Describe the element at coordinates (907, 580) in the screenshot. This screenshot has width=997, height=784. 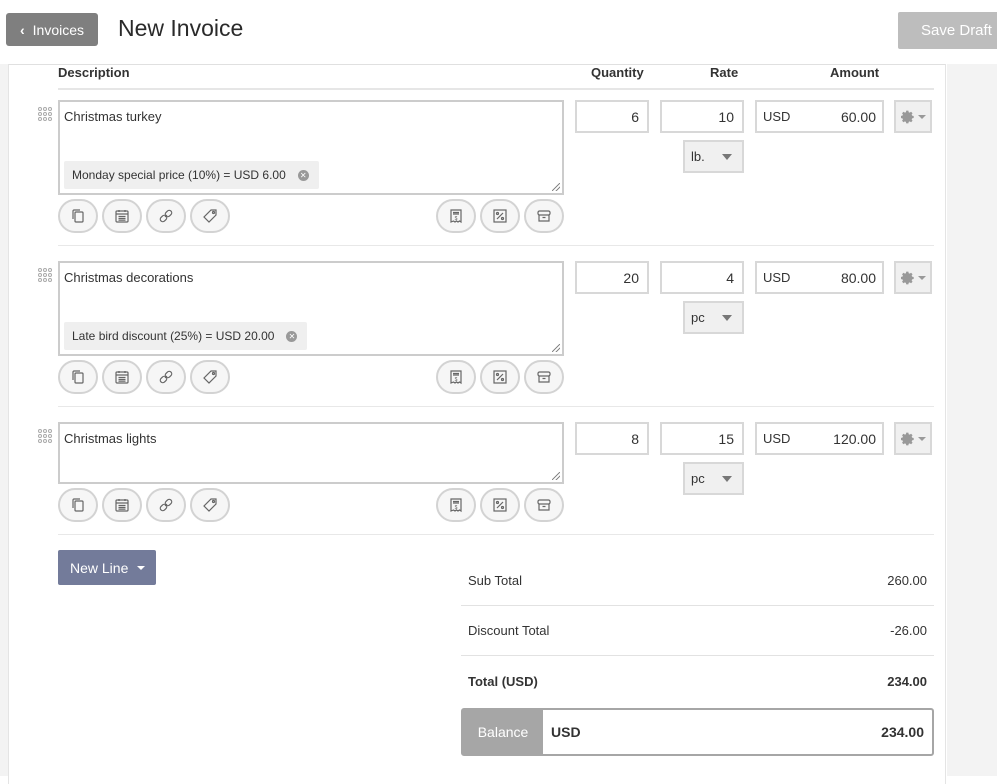
I see `subtotal-value: 260.00` at that location.